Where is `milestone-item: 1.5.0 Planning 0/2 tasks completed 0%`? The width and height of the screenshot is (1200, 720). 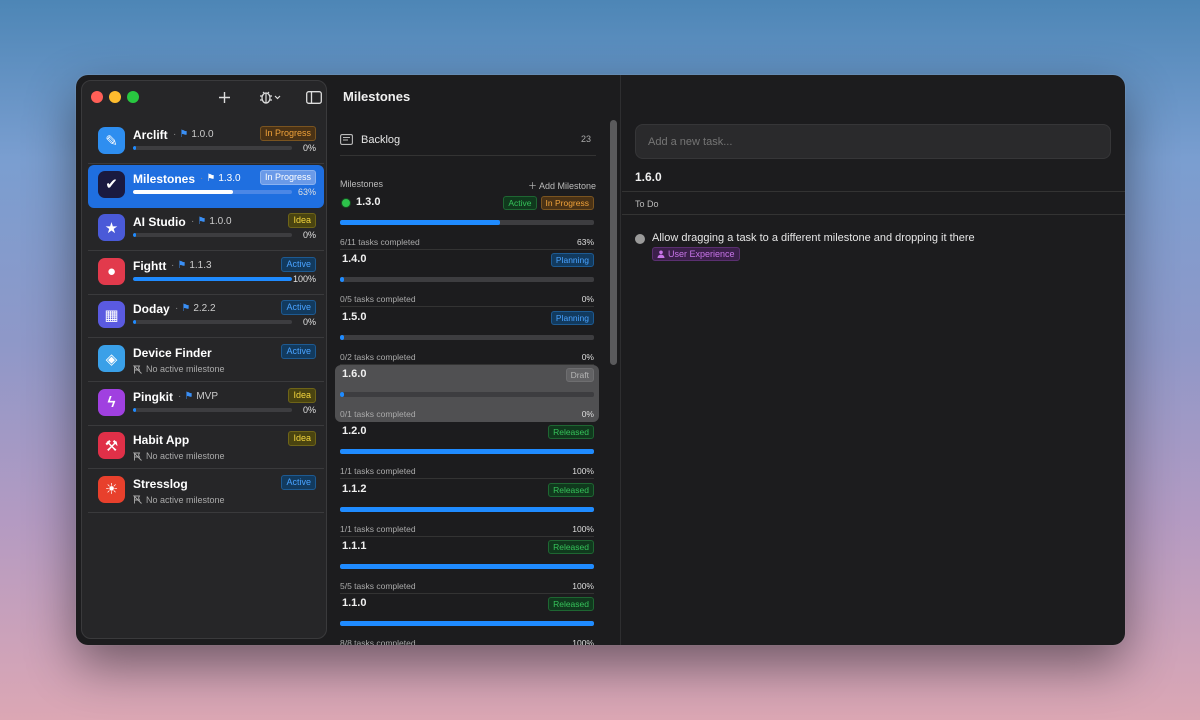 milestone-item: 1.5.0 Planning 0/2 tasks completed 0% is located at coordinates (467, 336).